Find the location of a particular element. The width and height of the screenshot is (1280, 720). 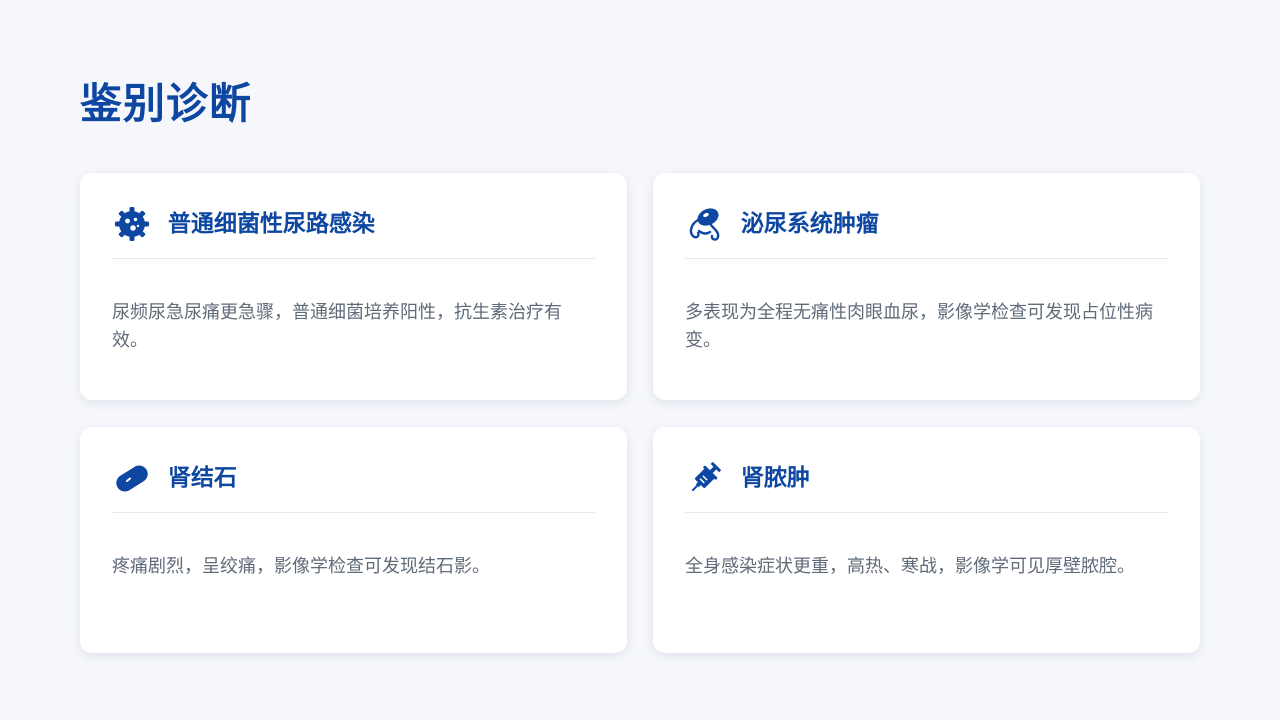

card-title: 肾结石 is located at coordinates (202, 477).